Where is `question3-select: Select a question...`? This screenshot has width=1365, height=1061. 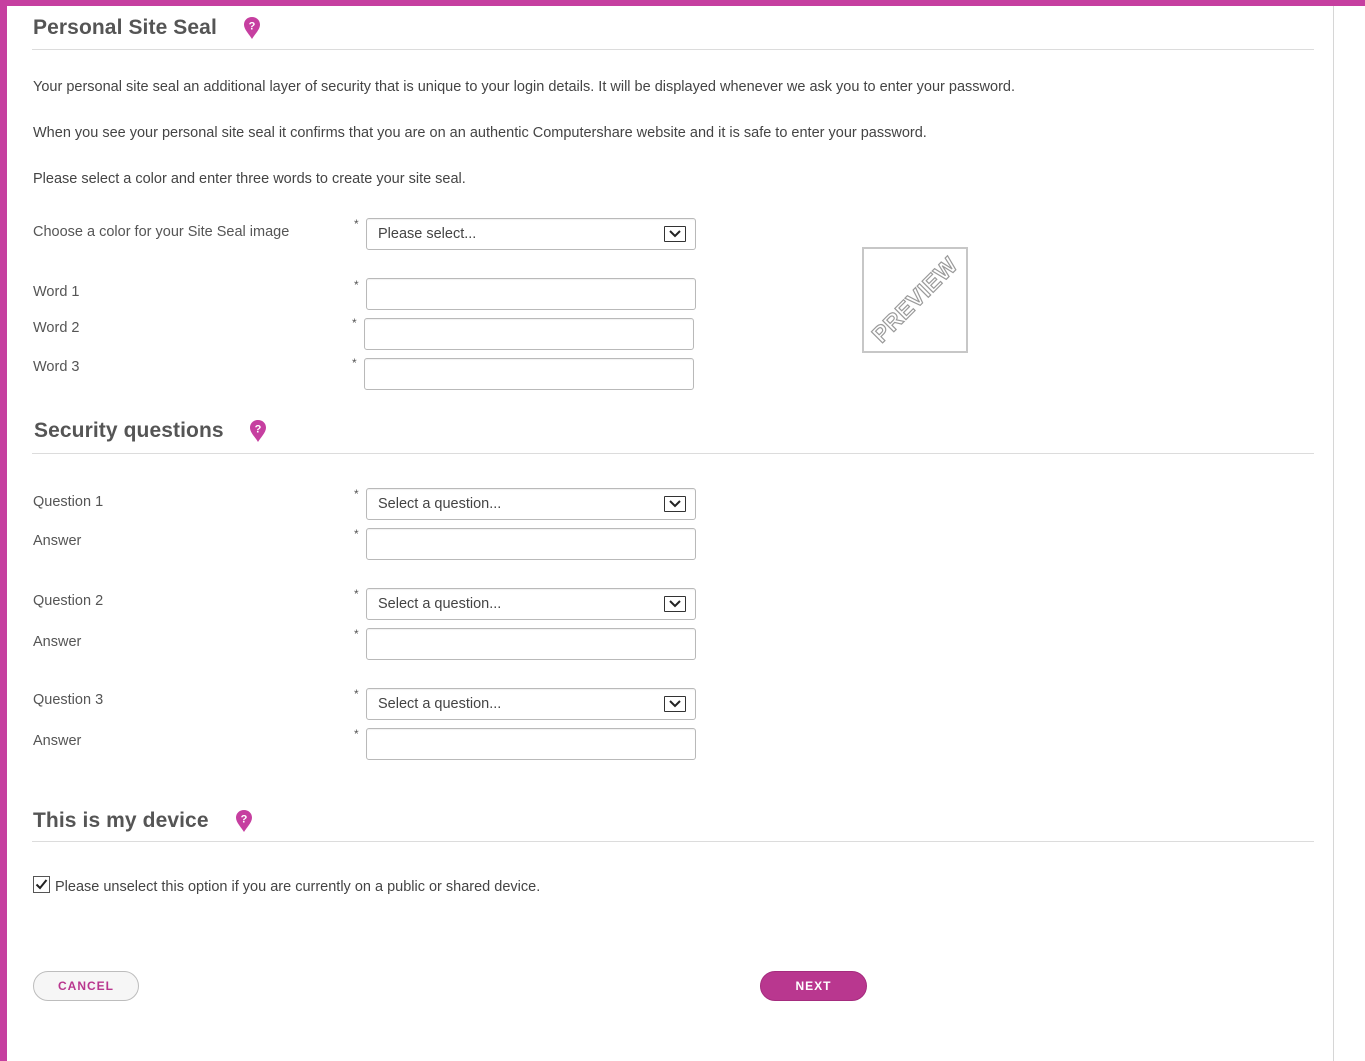
question3-select: Select a question... is located at coordinates (531, 704).